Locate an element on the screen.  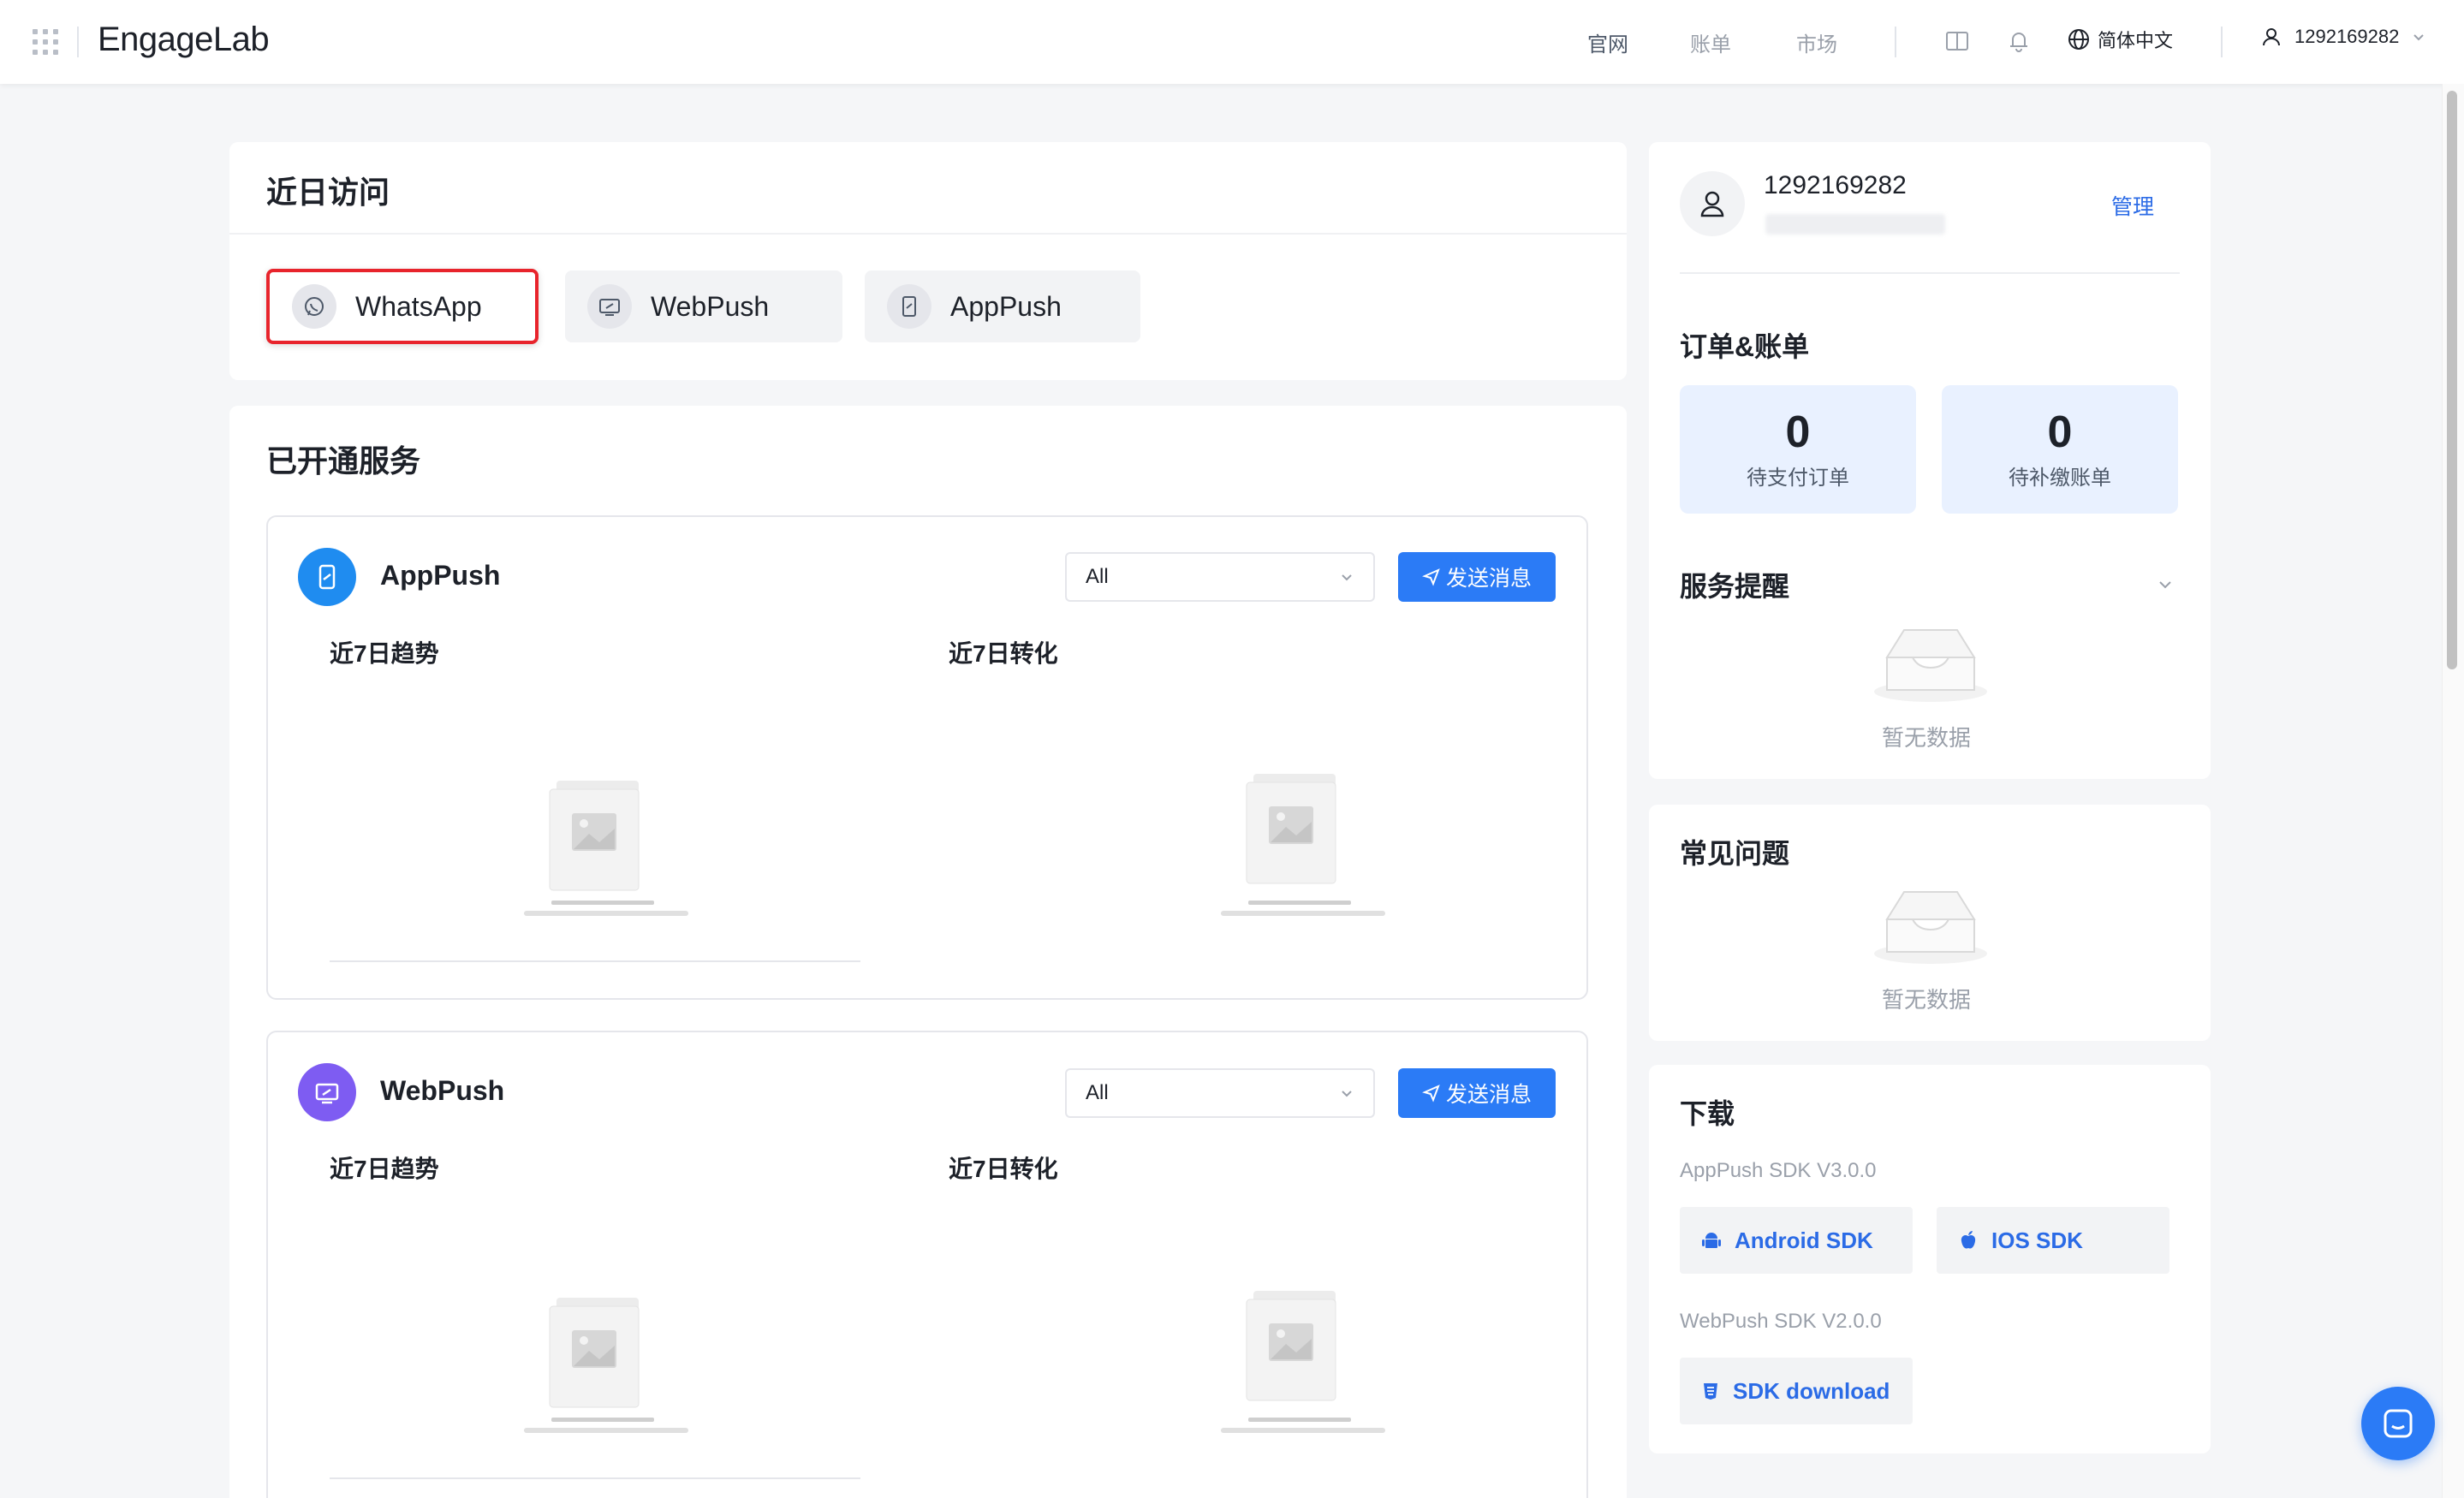
chat-icon is located at coordinates (2398, 1423).